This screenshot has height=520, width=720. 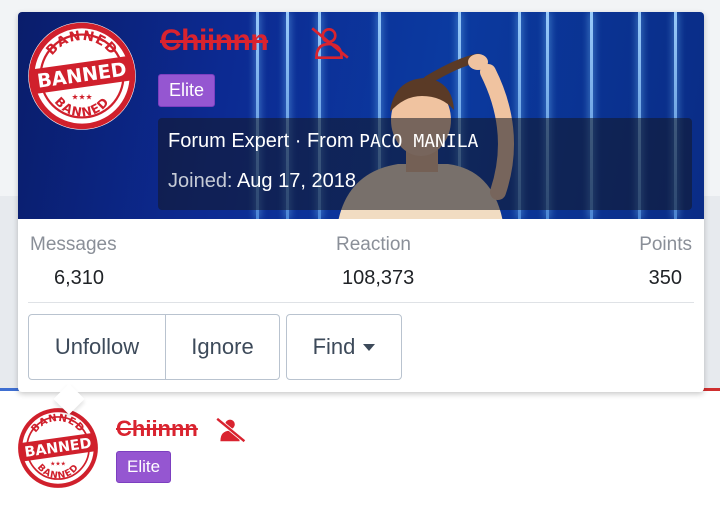 I want to click on card-username: Chiinnn, so click(x=214, y=41).